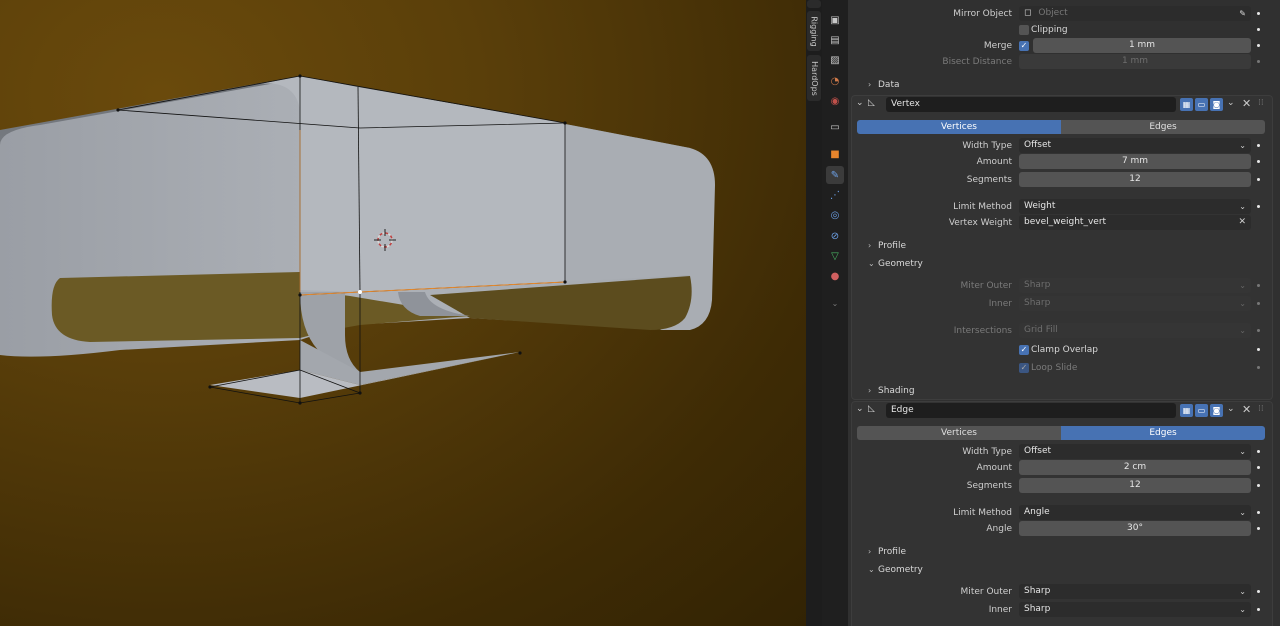  I want to click on eyedropper-icon: ✎, so click(1242, 13).